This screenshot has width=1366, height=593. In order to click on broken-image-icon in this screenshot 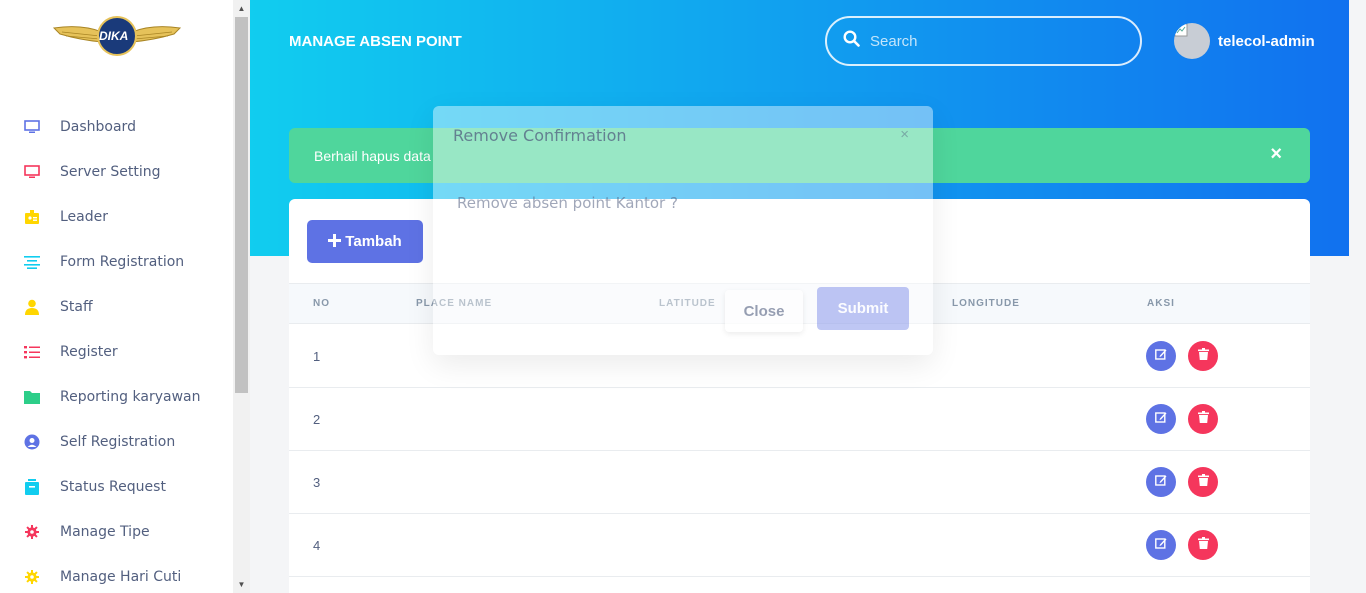, I will do `click(1181, 31)`.